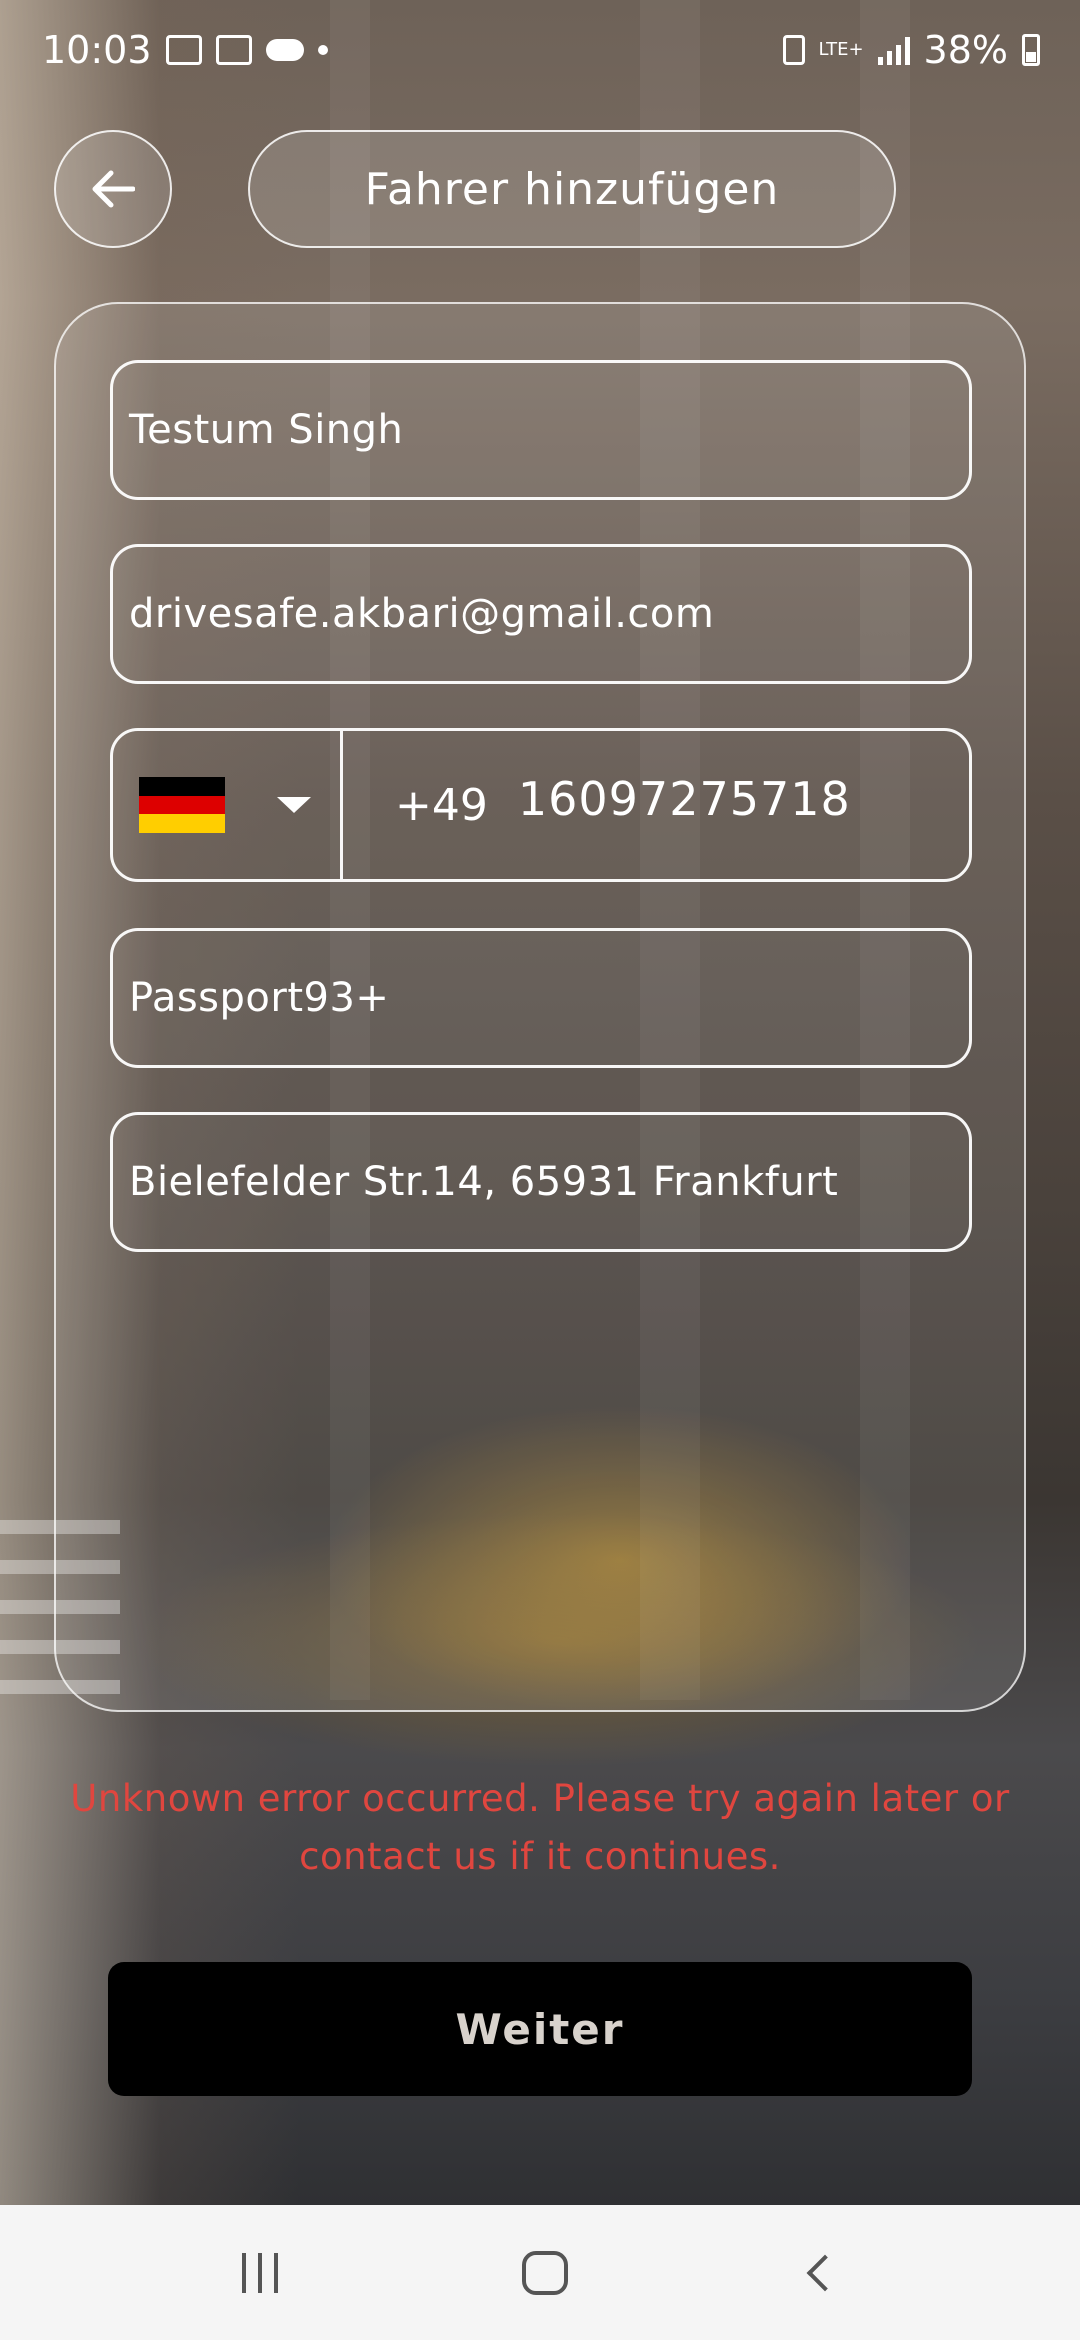  Describe the element at coordinates (484, 1182) in the screenshot. I see `address-value: Bielefelder Str.14, 65931 Frankfurt` at that location.